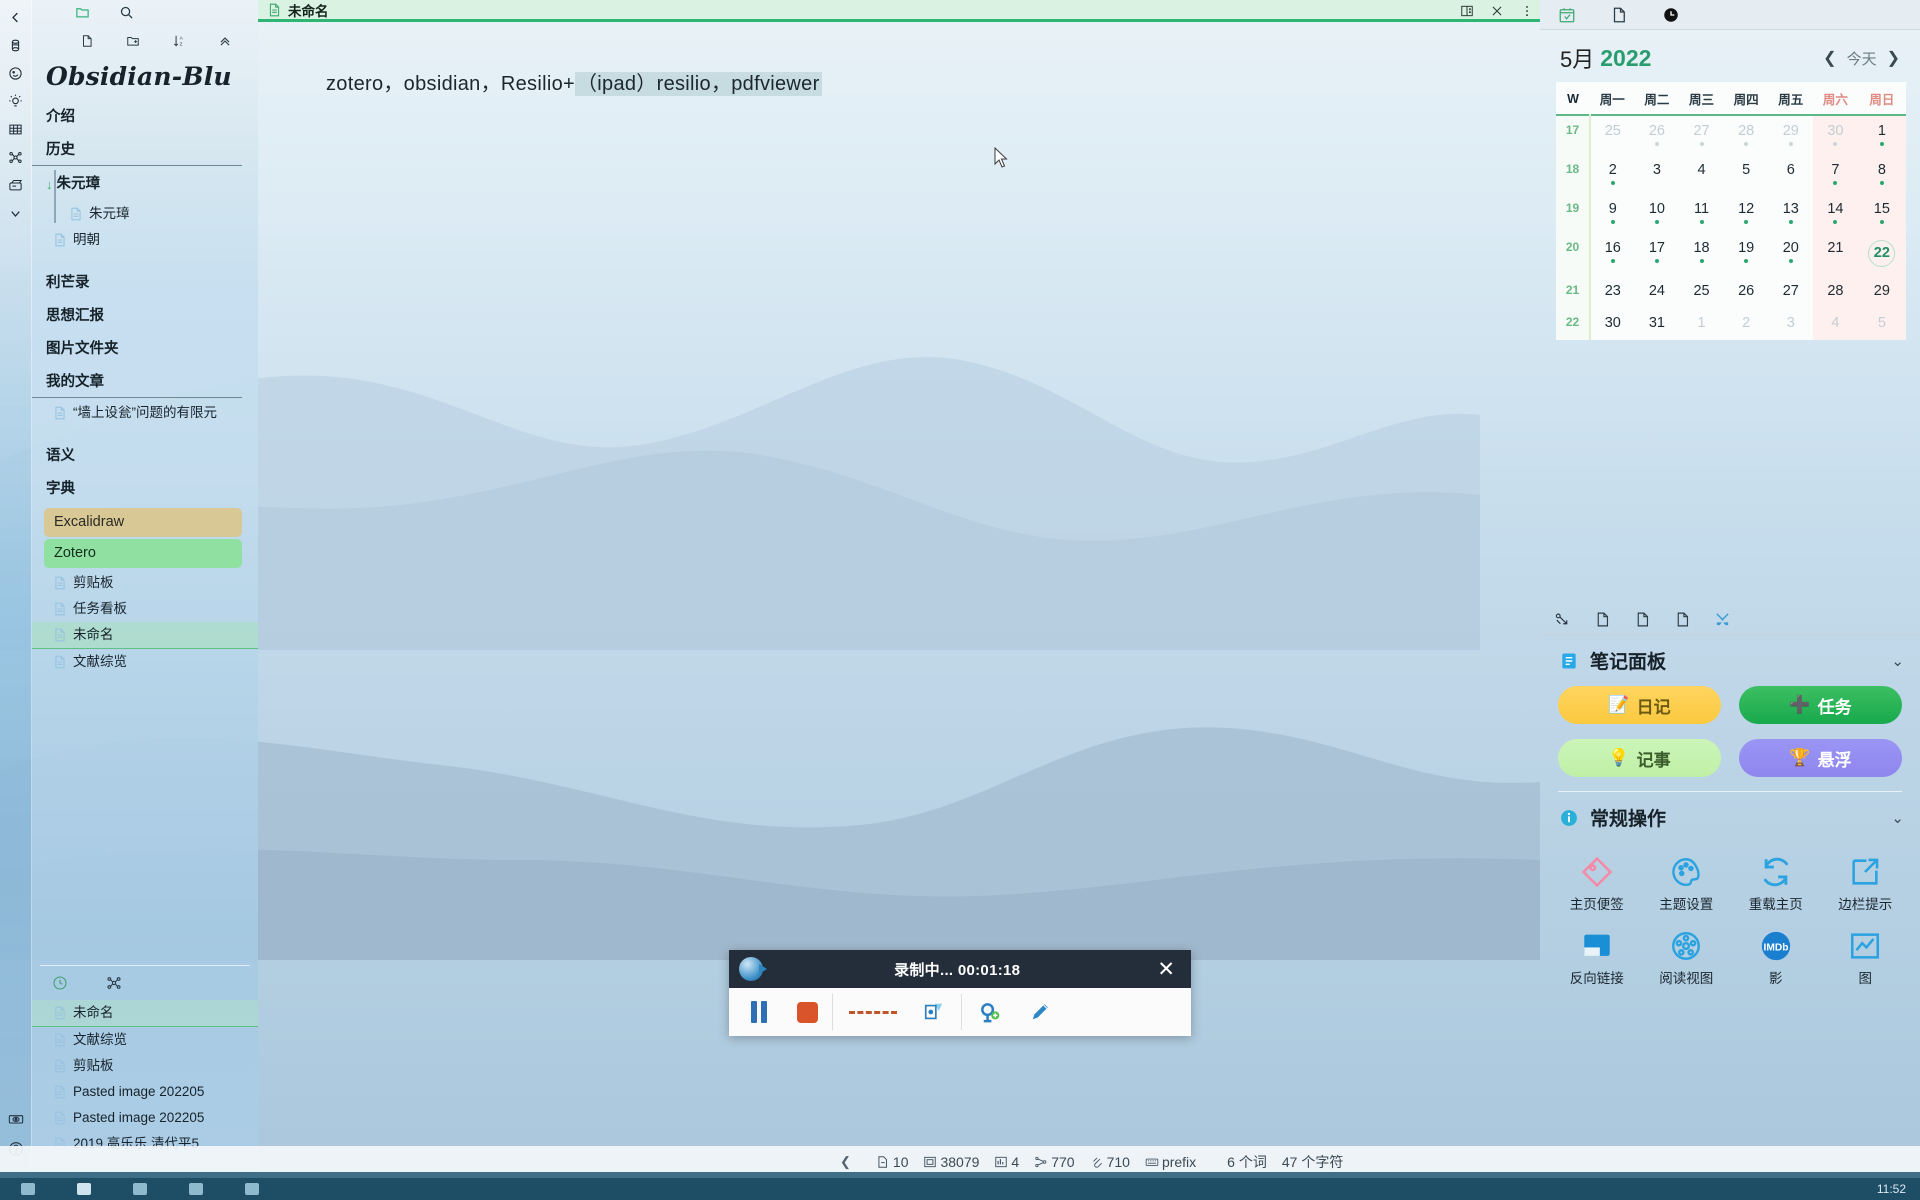  Describe the element at coordinates (873, 1012) in the screenshot. I see `dashed-line-tool` at that location.